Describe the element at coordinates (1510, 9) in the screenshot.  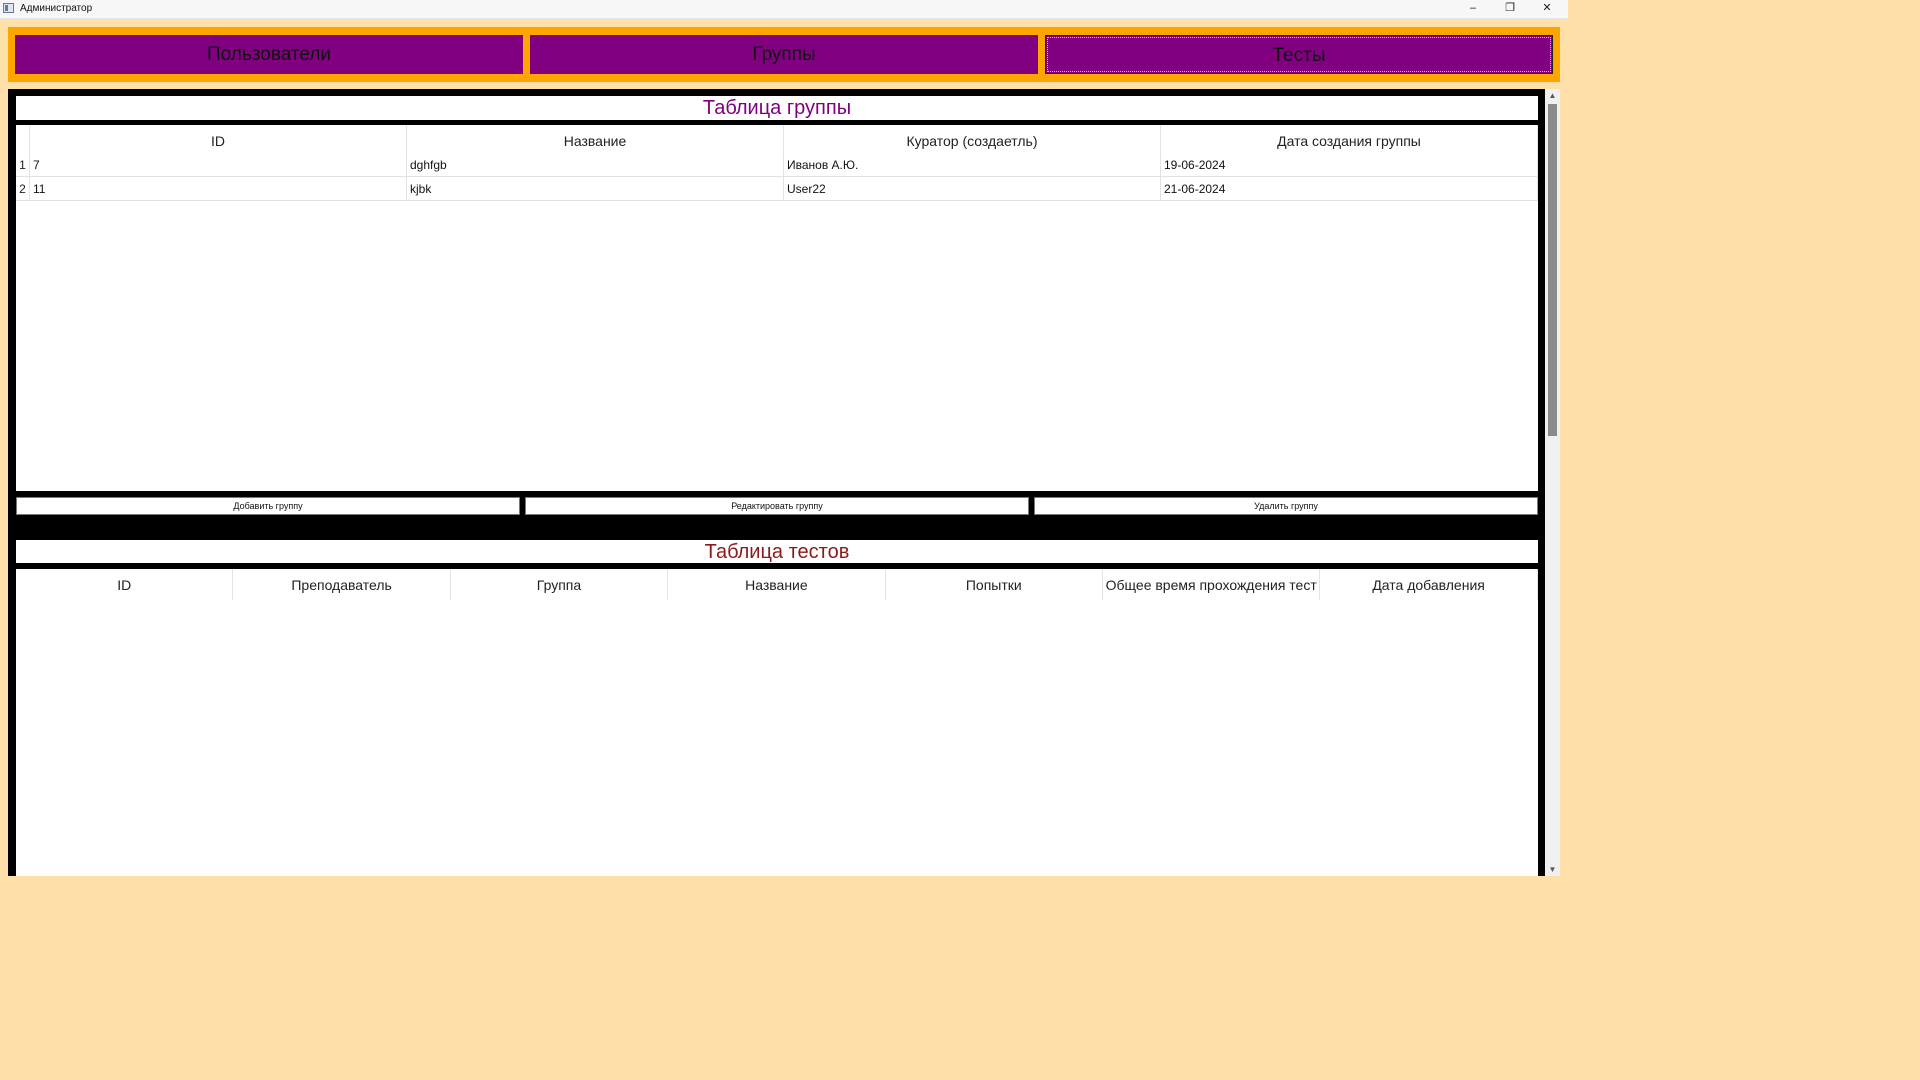
I see `restore-button: ❐` at that location.